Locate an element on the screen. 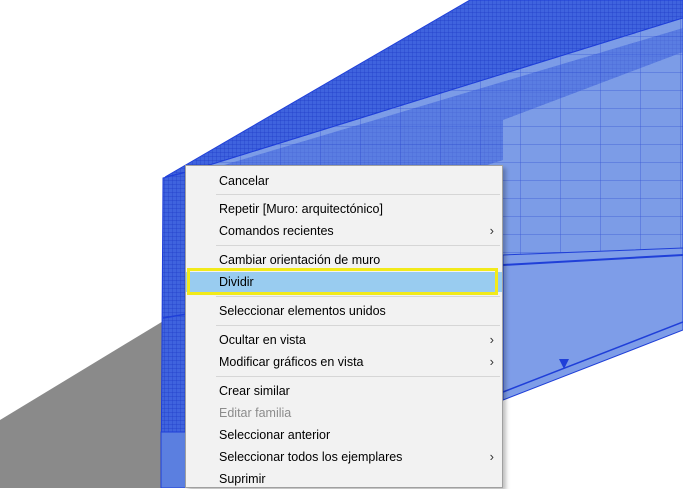 This screenshot has width=683, height=489. menu-item-label: Ocultar en vista is located at coordinates (262, 340).